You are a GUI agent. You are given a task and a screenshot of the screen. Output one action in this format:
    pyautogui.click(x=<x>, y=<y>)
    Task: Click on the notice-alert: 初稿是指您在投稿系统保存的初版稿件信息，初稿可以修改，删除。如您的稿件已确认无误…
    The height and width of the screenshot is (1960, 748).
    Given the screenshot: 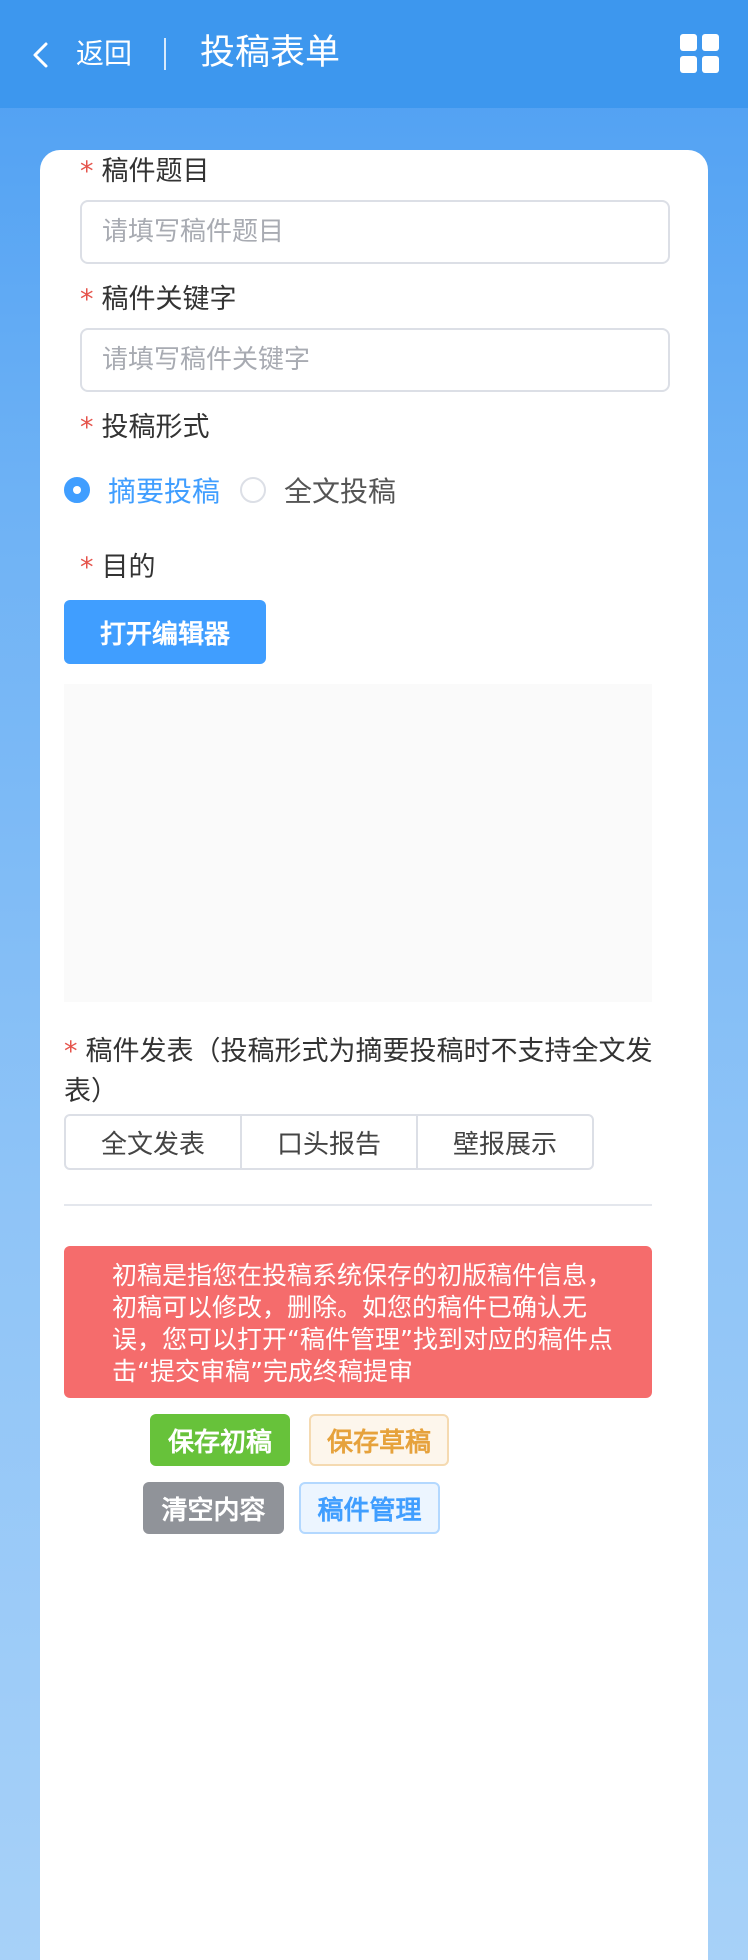 What is the action you would take?
    pyautogui.click(x=358, y=1322)
    